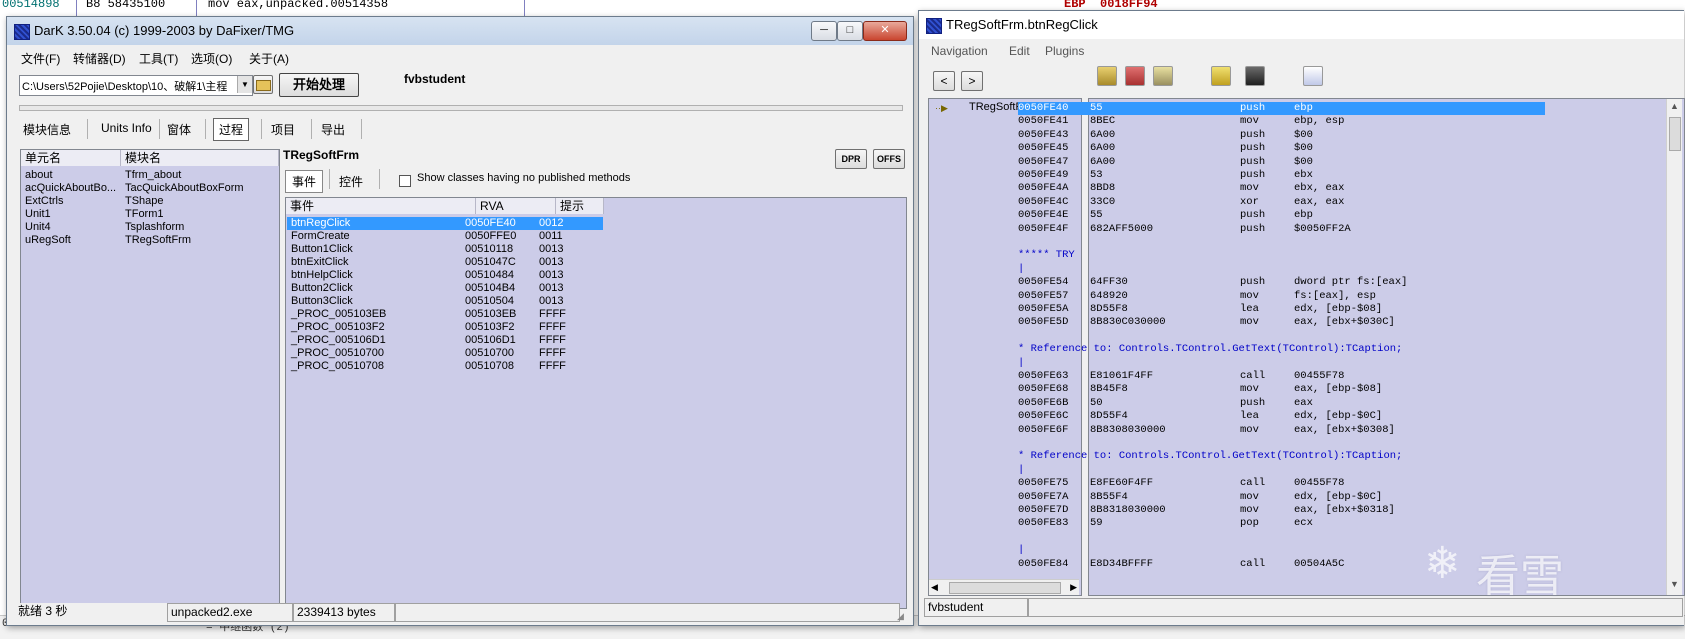 Image resolution: width=1685 pixels, height=639 pixels. Describe the element at coordinates (1249, 523) in the screenshot. I see `asm-mnemonic: pop` at that location.